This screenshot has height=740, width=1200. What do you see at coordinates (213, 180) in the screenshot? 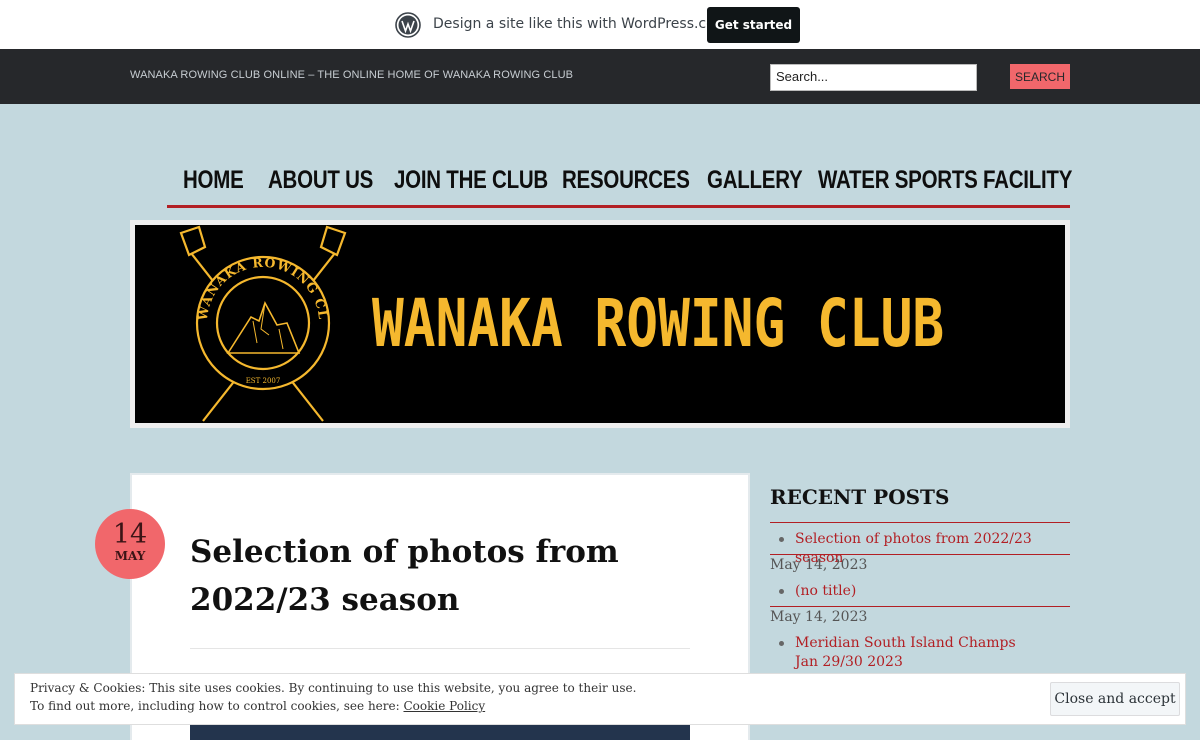
I see `nav-item-home: HOME` at bounding box center [213, 180].